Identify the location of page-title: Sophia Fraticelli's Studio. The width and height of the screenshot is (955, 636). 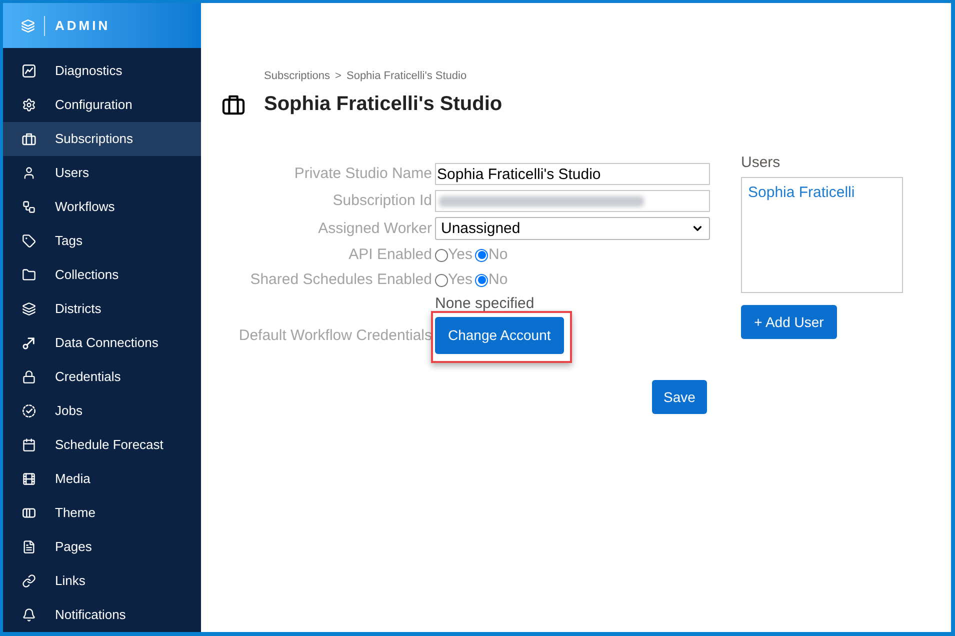
(383, 104).